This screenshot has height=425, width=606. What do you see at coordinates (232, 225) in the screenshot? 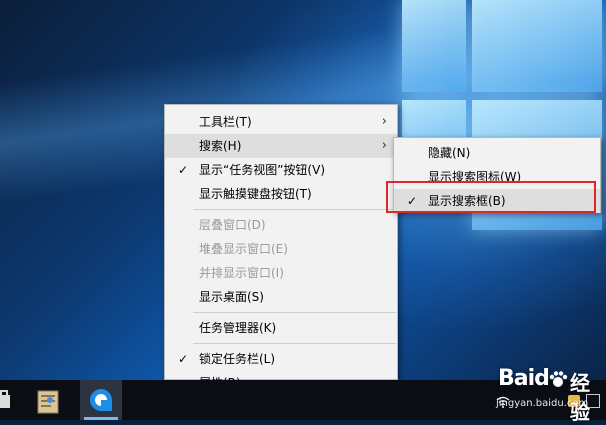
I see `menu-item-label: 层叠窗口(D)` at bounding box center [232, 225].